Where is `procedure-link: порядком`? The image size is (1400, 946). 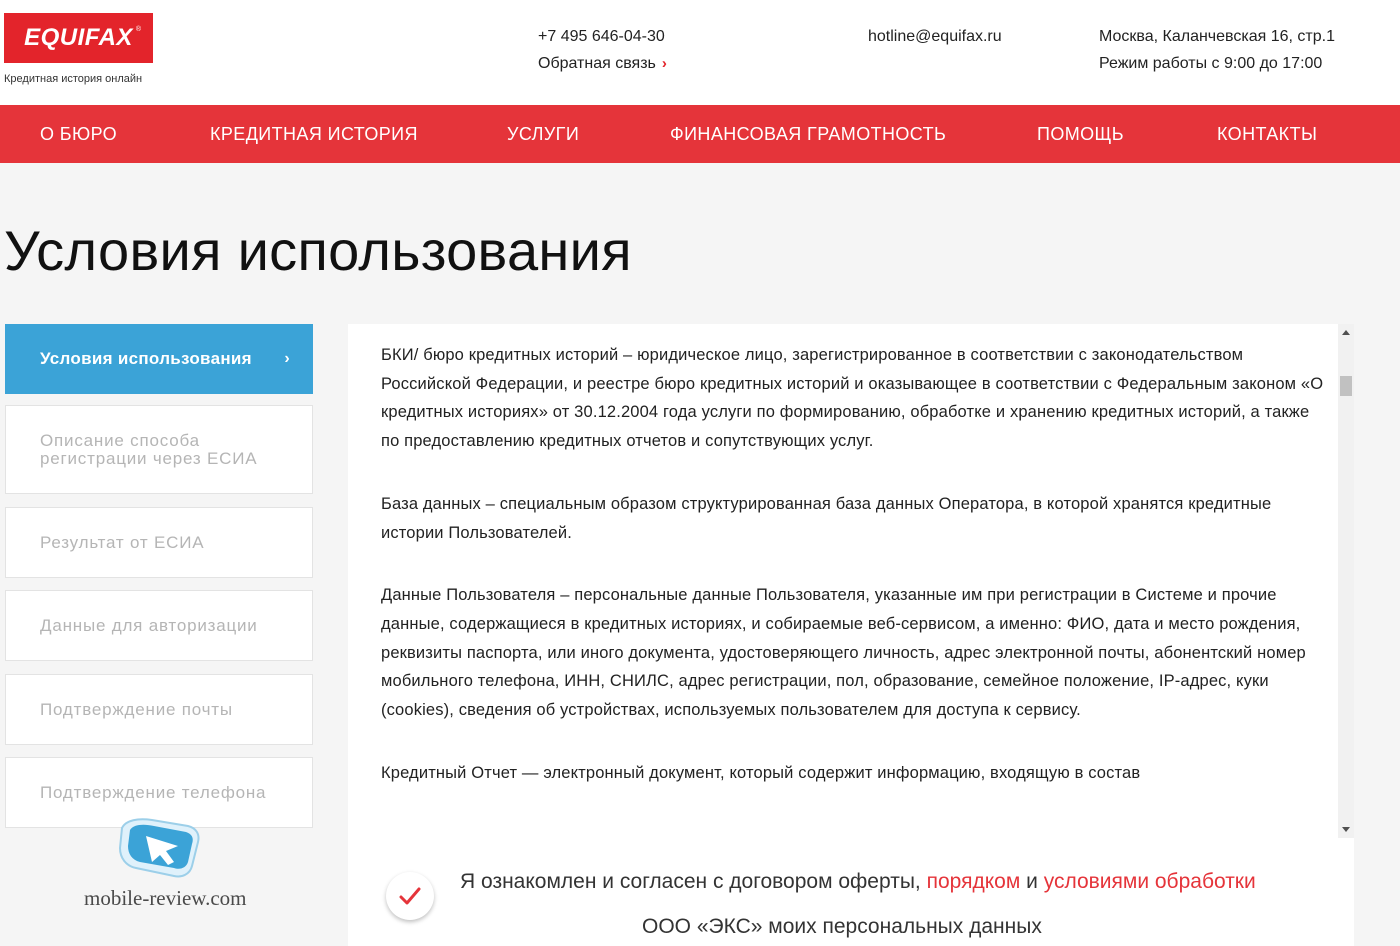
procedure-link: порядком is located at coordinates (974, 881).